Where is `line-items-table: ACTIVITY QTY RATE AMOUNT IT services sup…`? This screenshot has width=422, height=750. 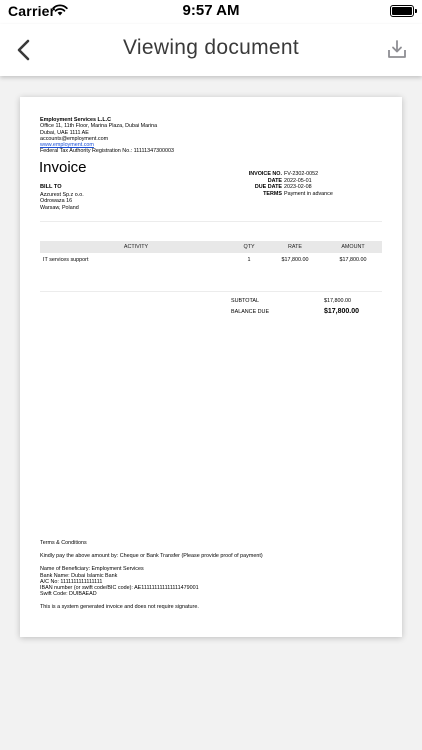 line-items-table: ACTIVITY QTY RATE AMOUNT IT services sup… is located at coordinates (211, 253).